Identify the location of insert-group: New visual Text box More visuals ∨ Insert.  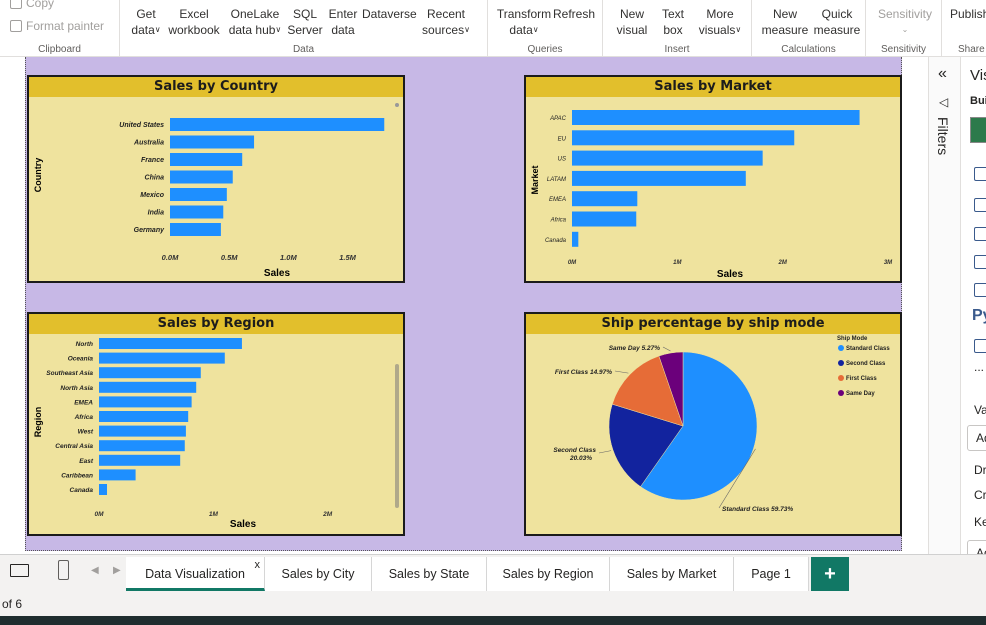
(677, 28).